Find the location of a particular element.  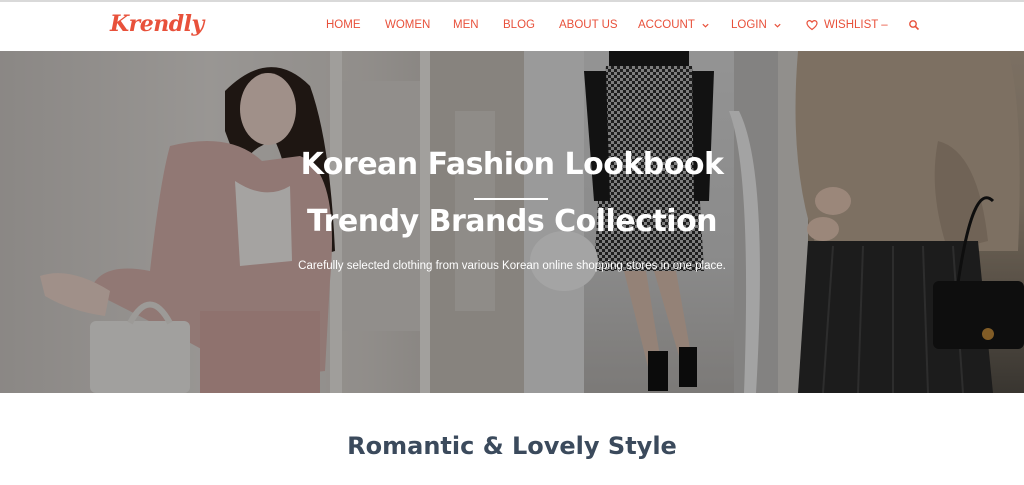

hero-title-line1: Korean Fashion Lookbook is located at coordinates (512, 164).